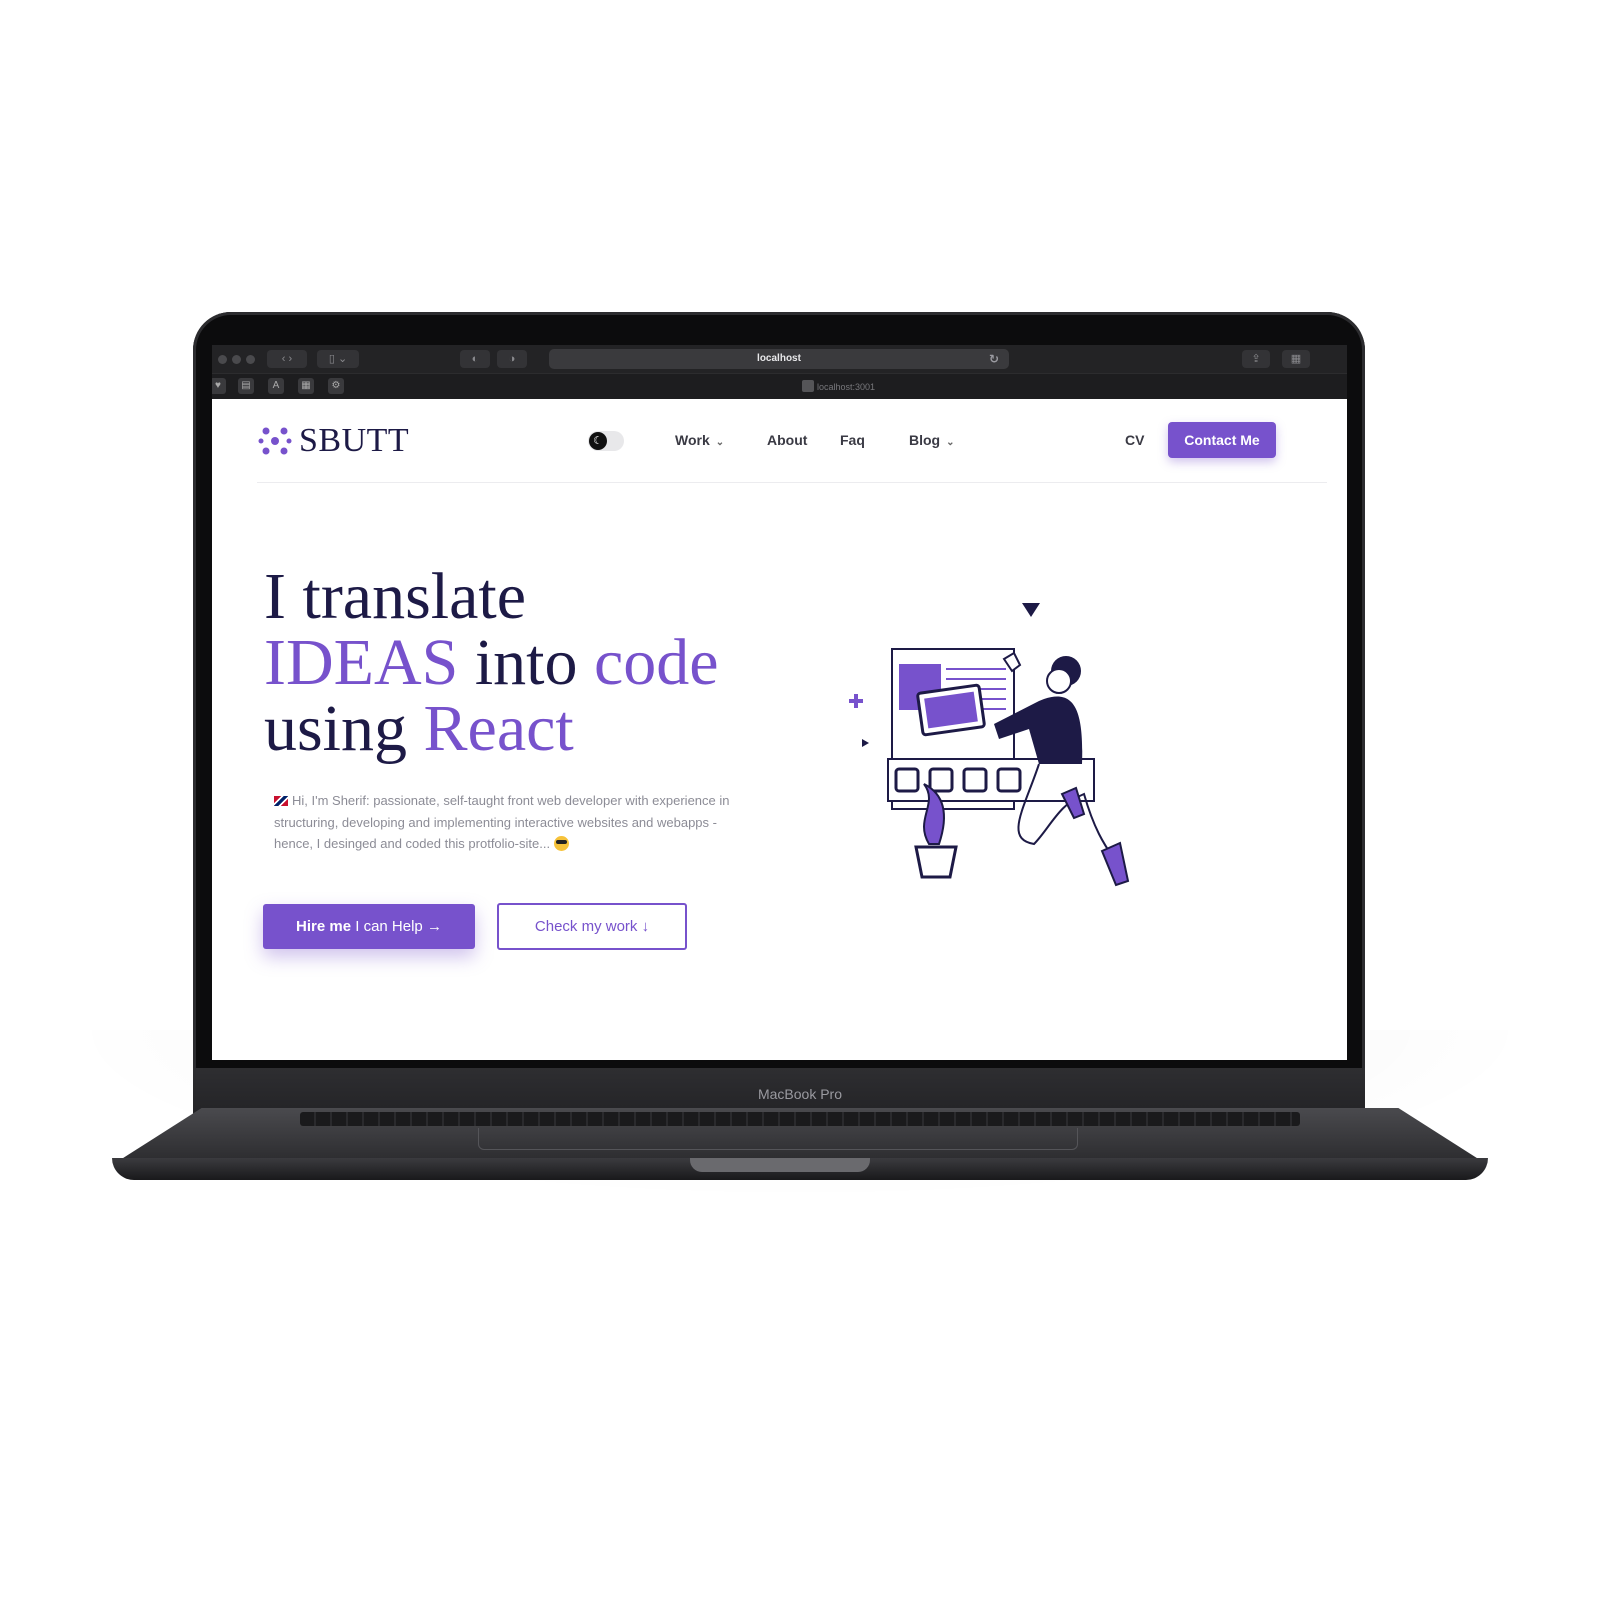 This screenshot has height=1600, width=1600. I want to click on hero-line-2: IDEAS into code, so click(524, 663).